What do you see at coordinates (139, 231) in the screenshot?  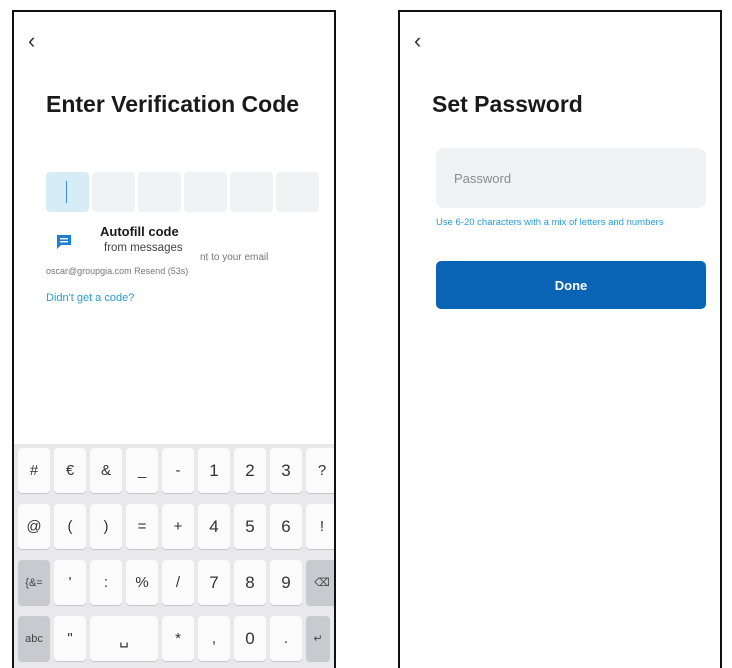 I see `autofill-title: Autofill code` at bounding box center [139, 231].